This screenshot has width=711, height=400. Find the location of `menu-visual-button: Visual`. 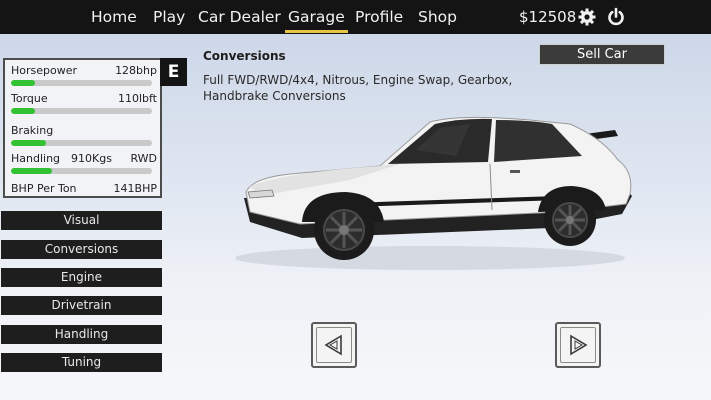

menu-visual-button: Visual is located at coordinates (81, 220).